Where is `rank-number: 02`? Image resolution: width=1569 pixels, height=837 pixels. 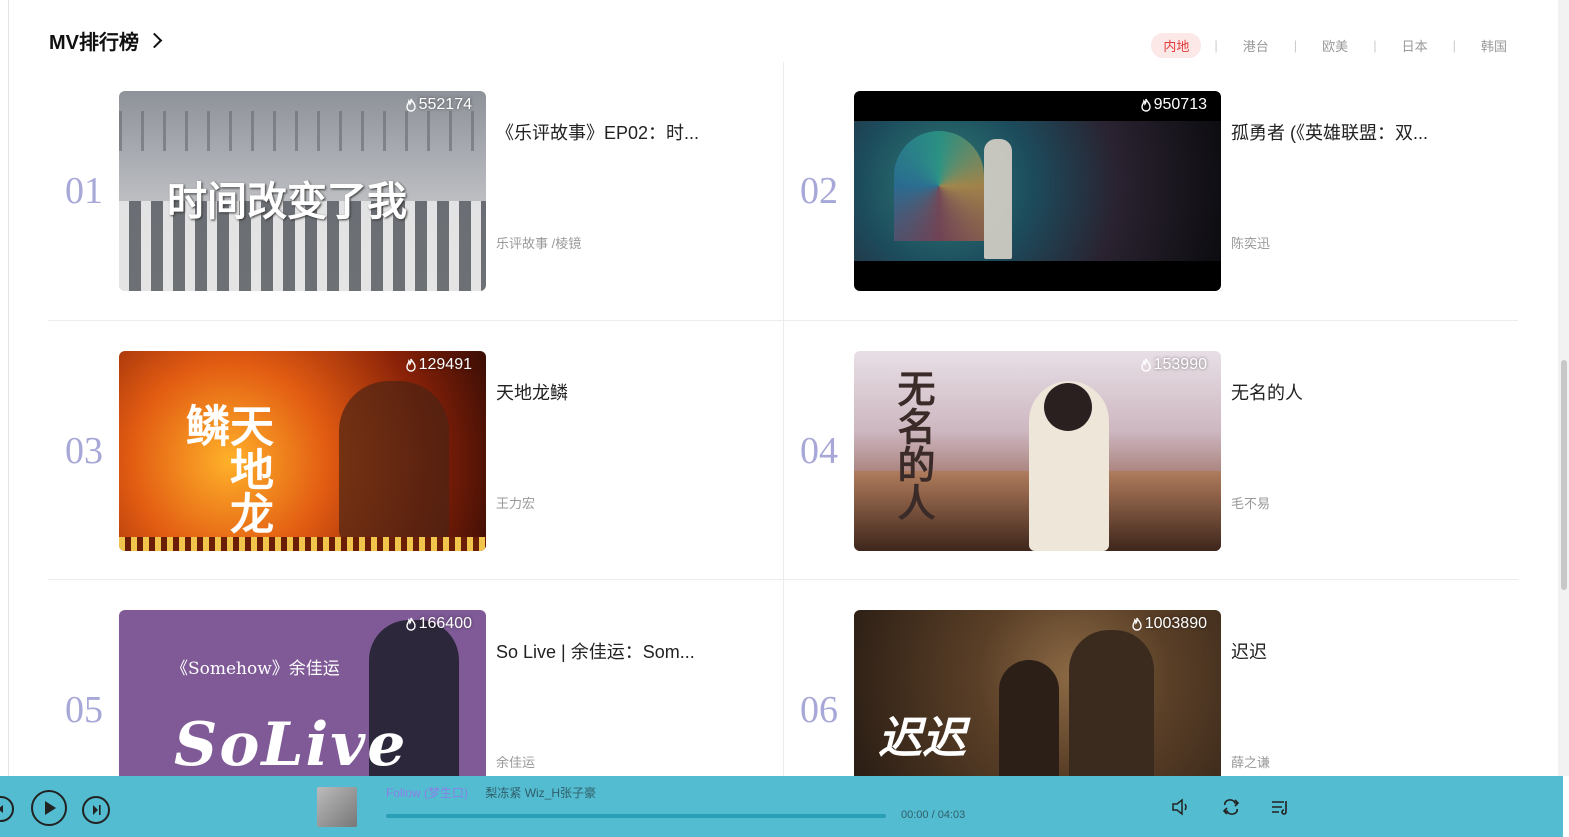
rank-number: 02 is located at coordinates (819, 191).